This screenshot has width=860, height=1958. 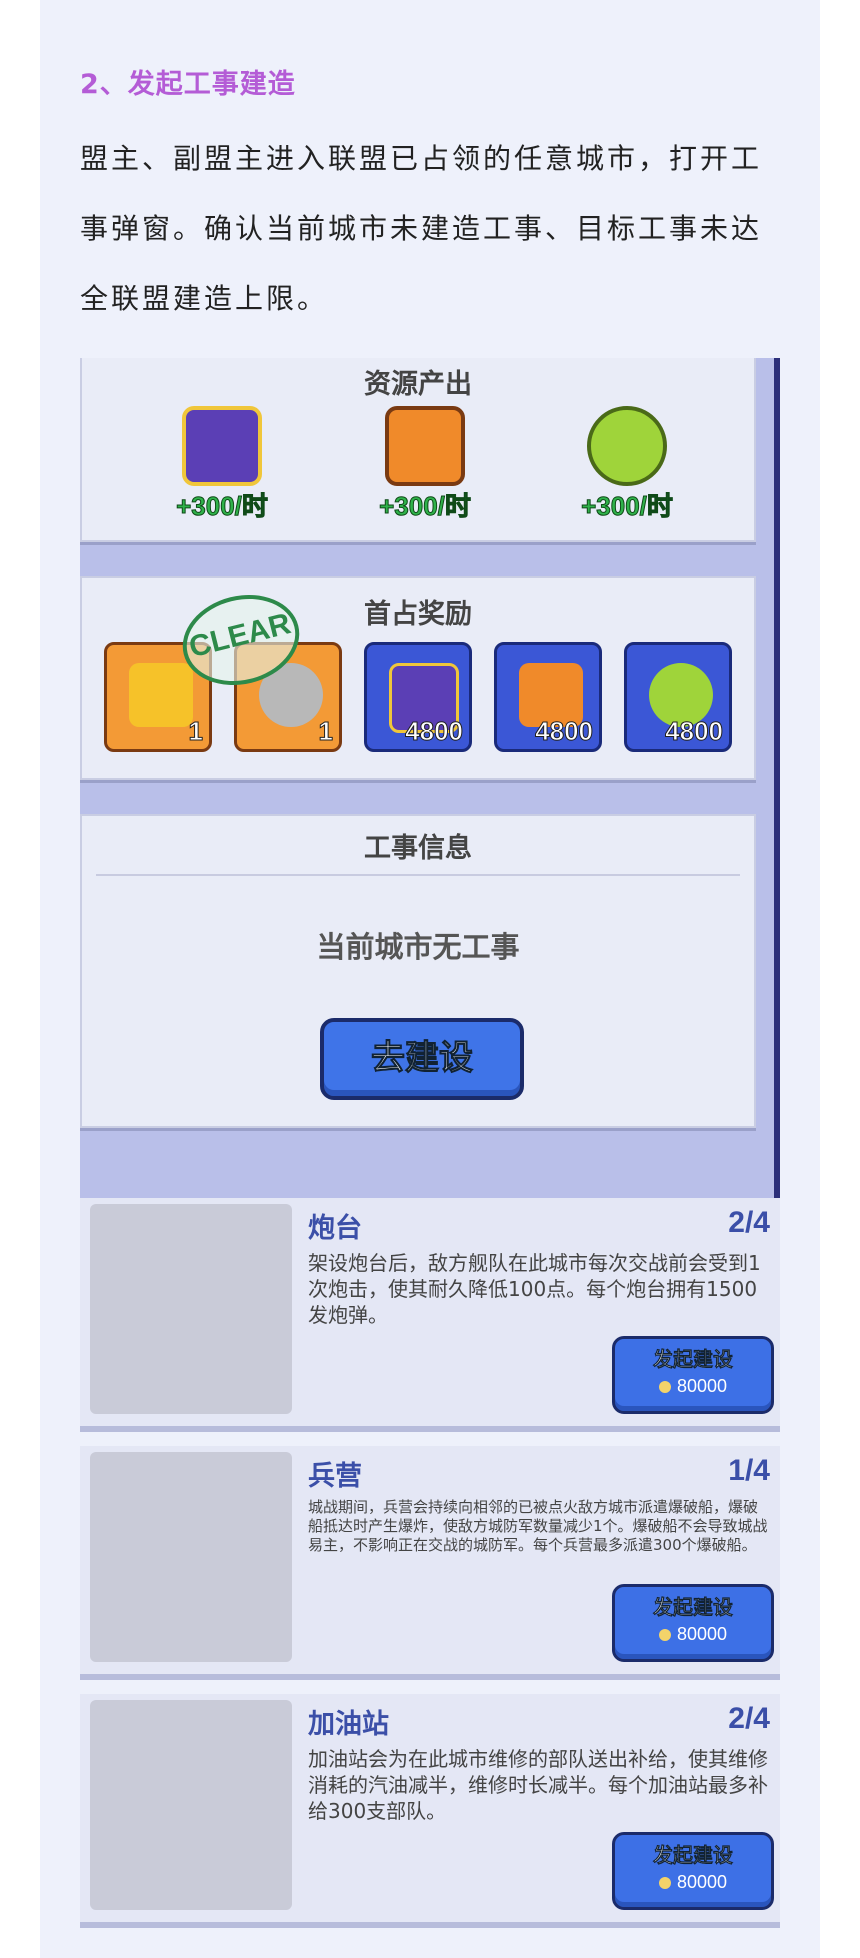 What do you see at coordinates (191, 1557) in the screenshot?
I see `barracks-icon` at bounding box center [191, 1557].